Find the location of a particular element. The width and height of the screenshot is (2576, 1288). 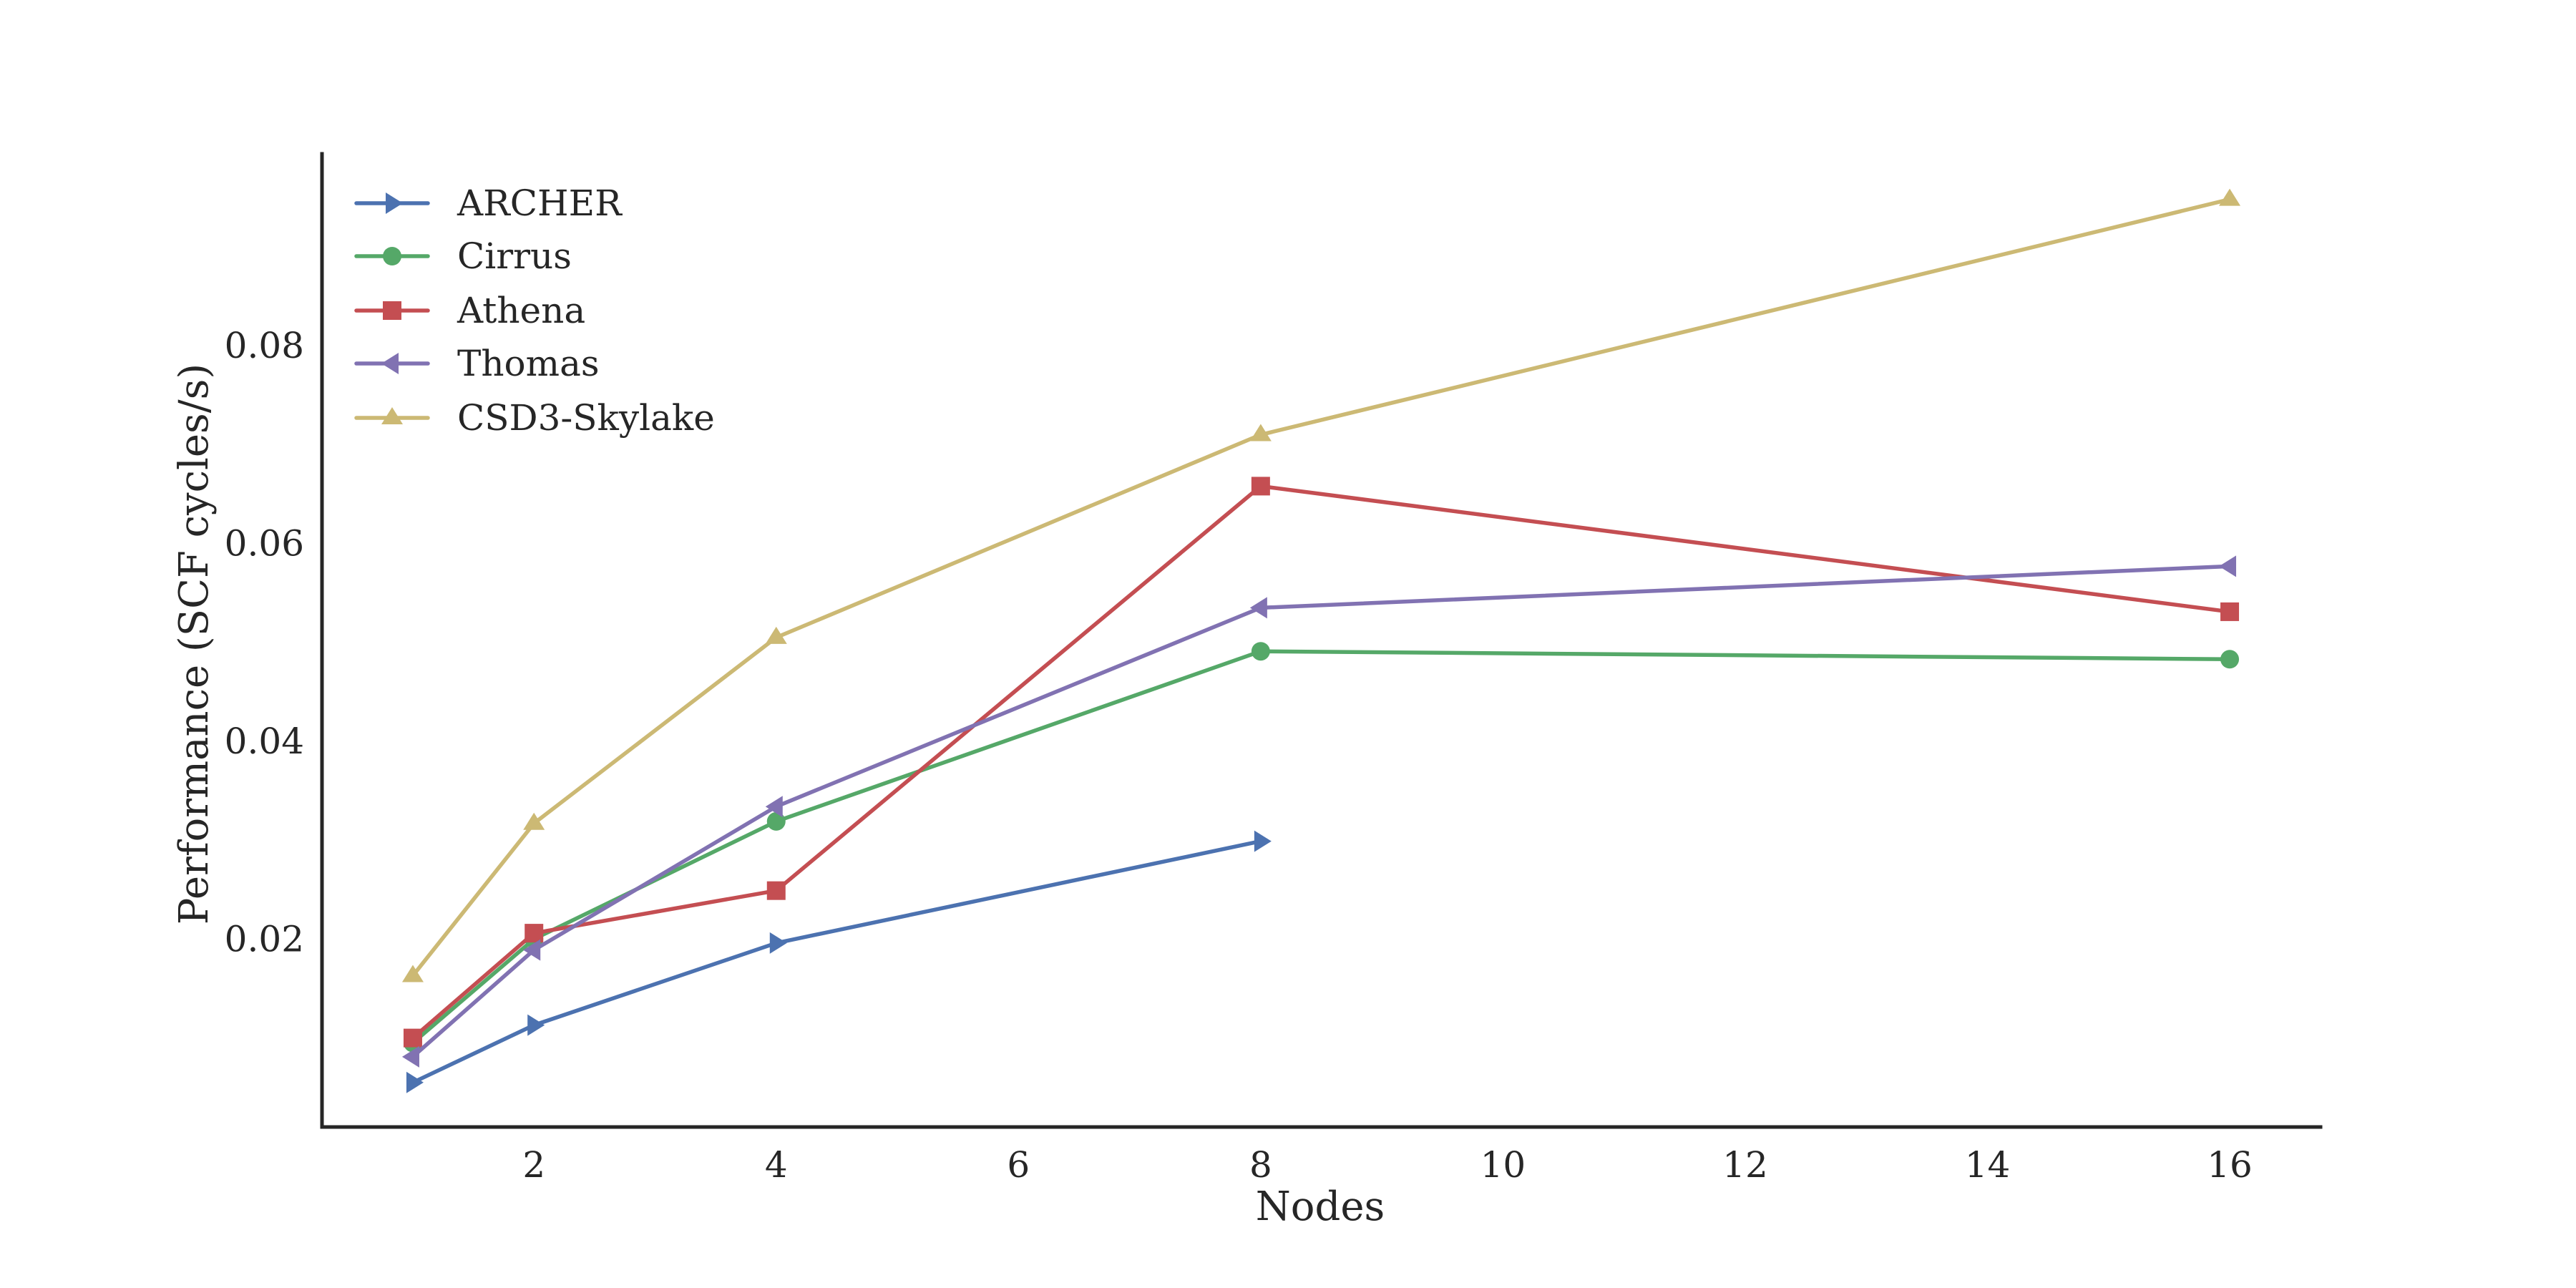

y-tick-label: 0.06 is located at coordinates (264, 544).